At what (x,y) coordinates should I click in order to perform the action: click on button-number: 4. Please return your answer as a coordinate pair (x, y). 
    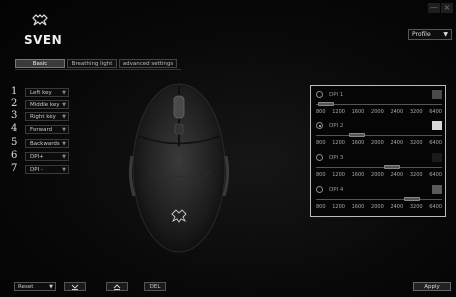
    Looking at the image, I should click on (14, 128).